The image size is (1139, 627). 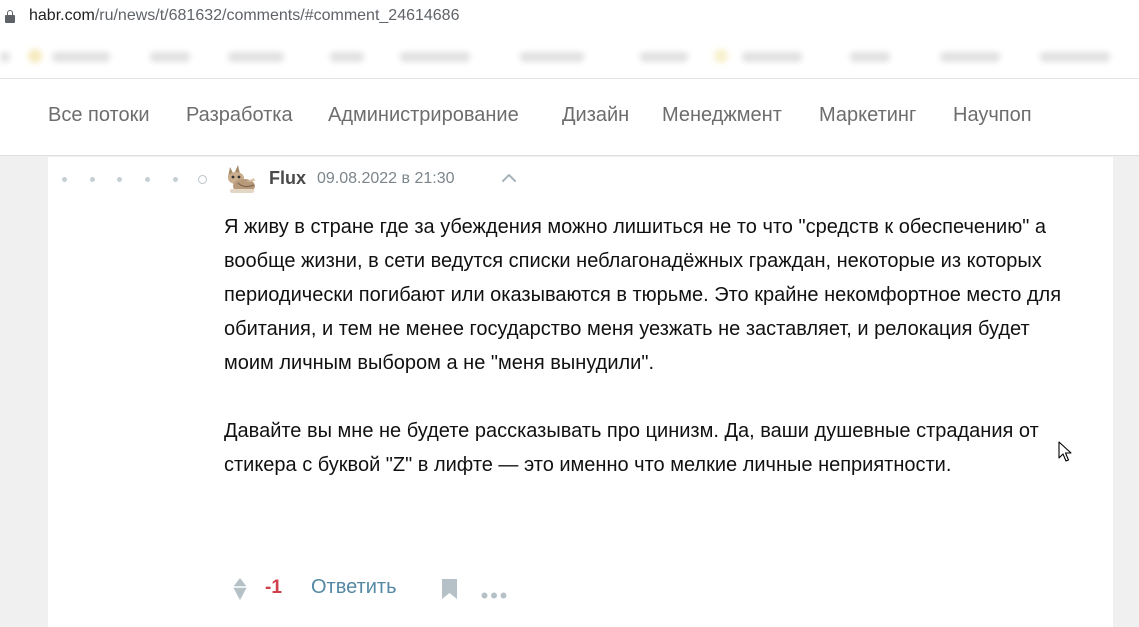 I want to click on more-dots-icon, so click(x=494, y=592).